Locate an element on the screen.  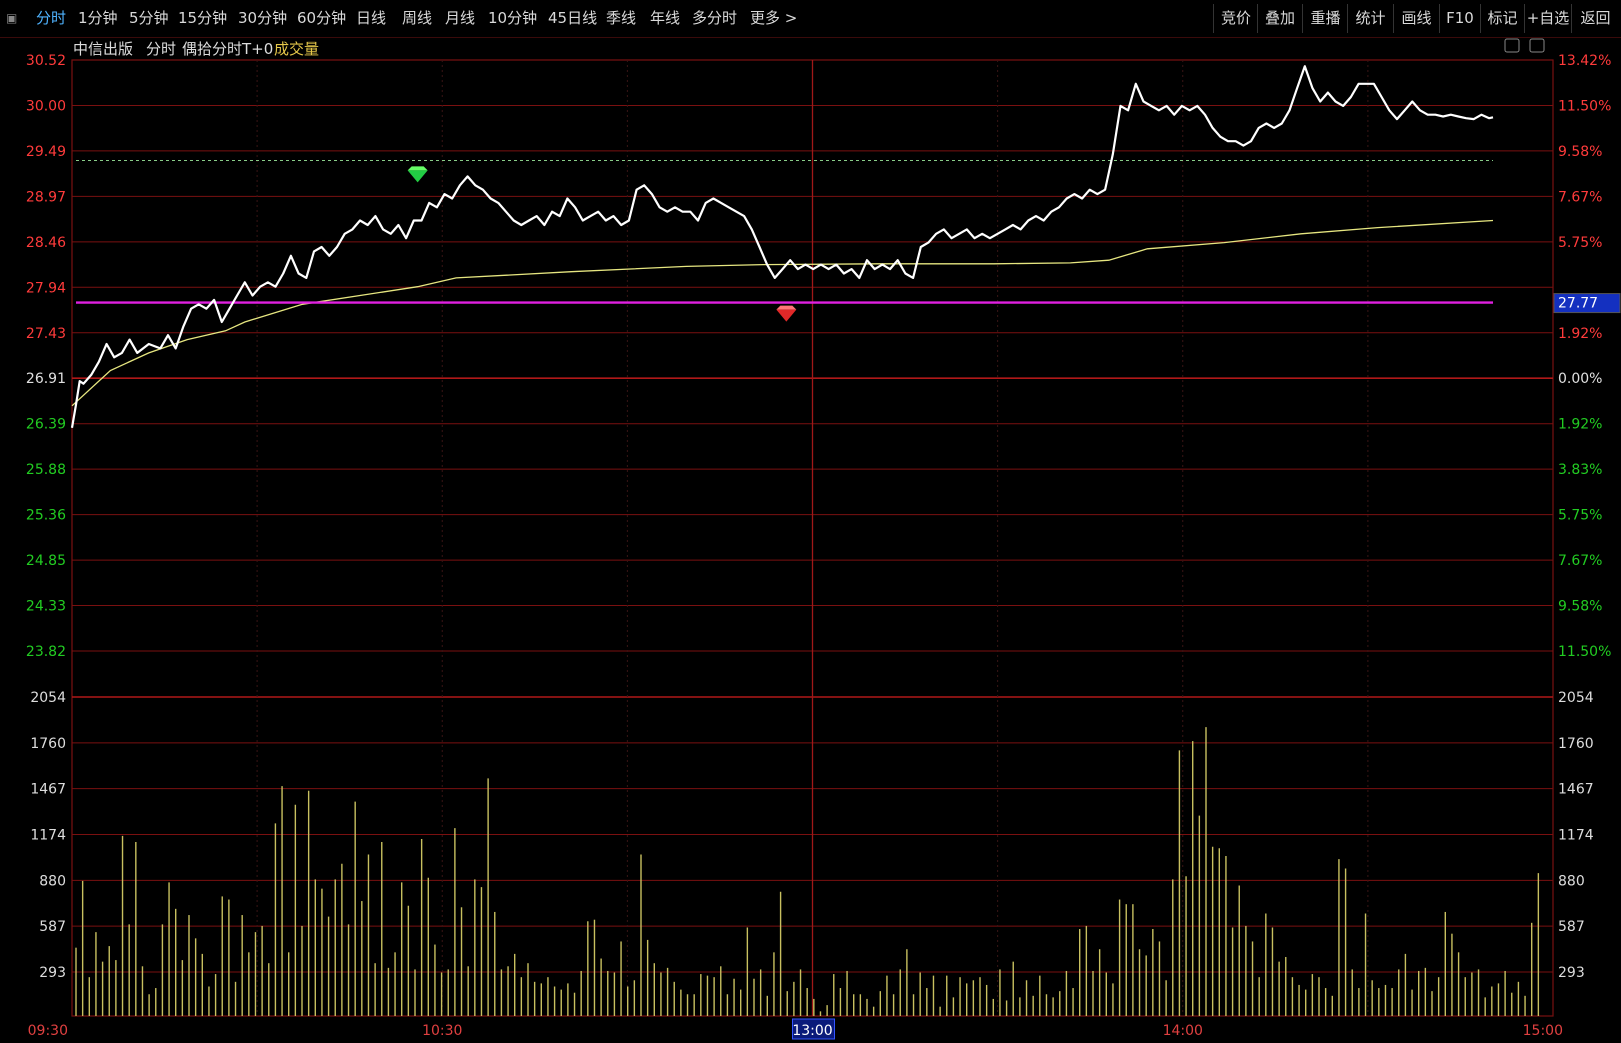
price-tick-label: 24.85 is located at coordinates (46, 561).